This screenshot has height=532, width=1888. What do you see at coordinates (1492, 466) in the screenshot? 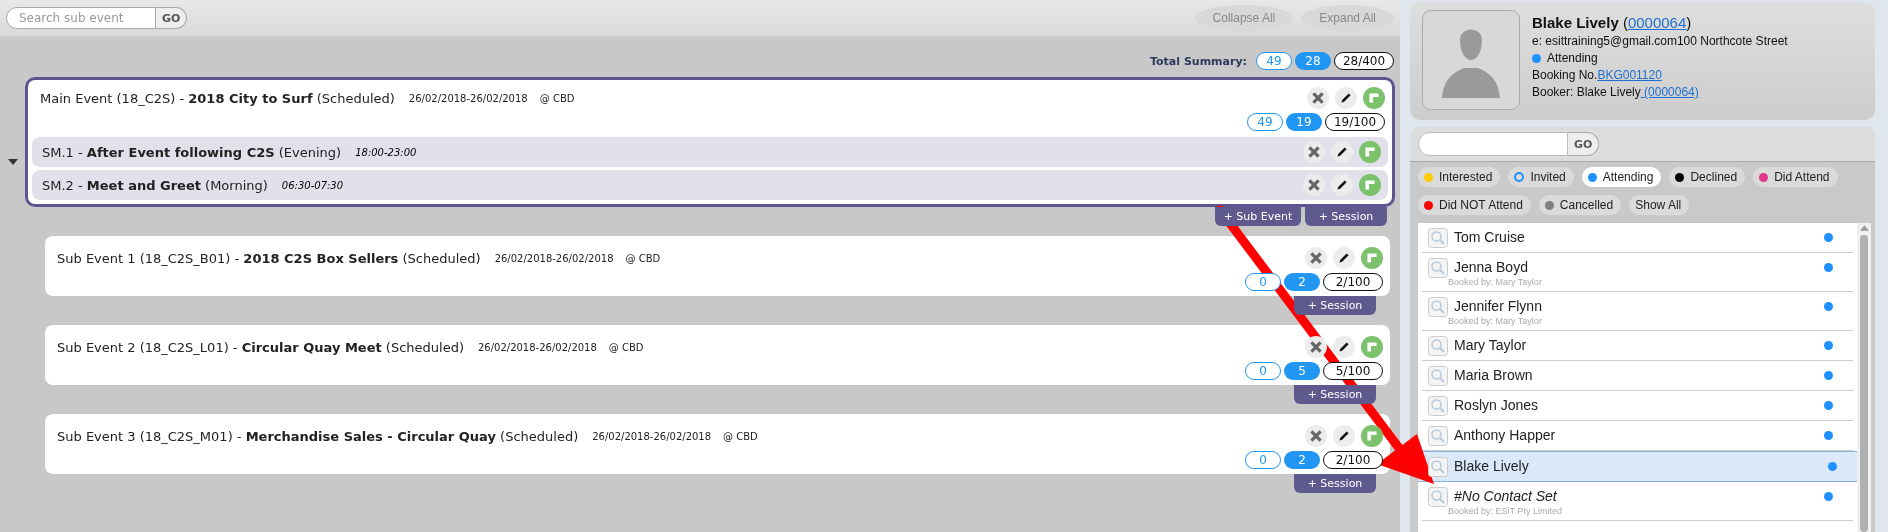
I see `attendee-name: Blake Lively` at bounding box center [1492, 466].